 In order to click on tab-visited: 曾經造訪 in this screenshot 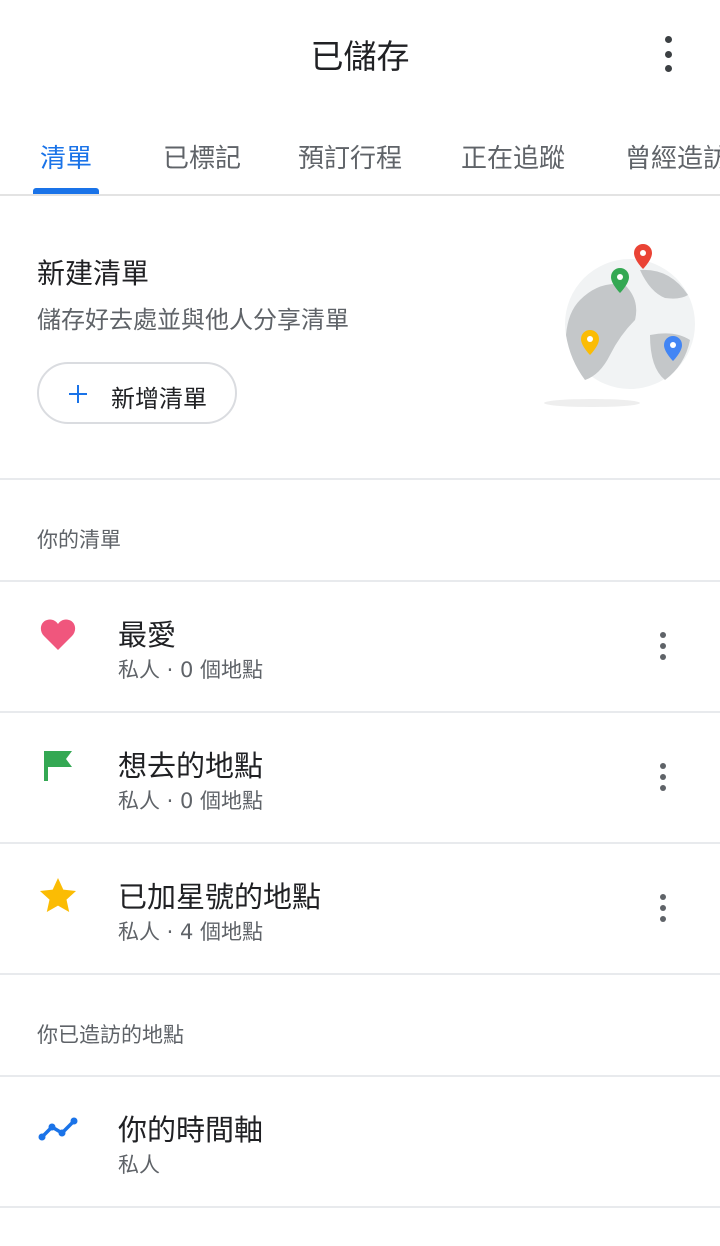, I will do `click(672, 156)`.